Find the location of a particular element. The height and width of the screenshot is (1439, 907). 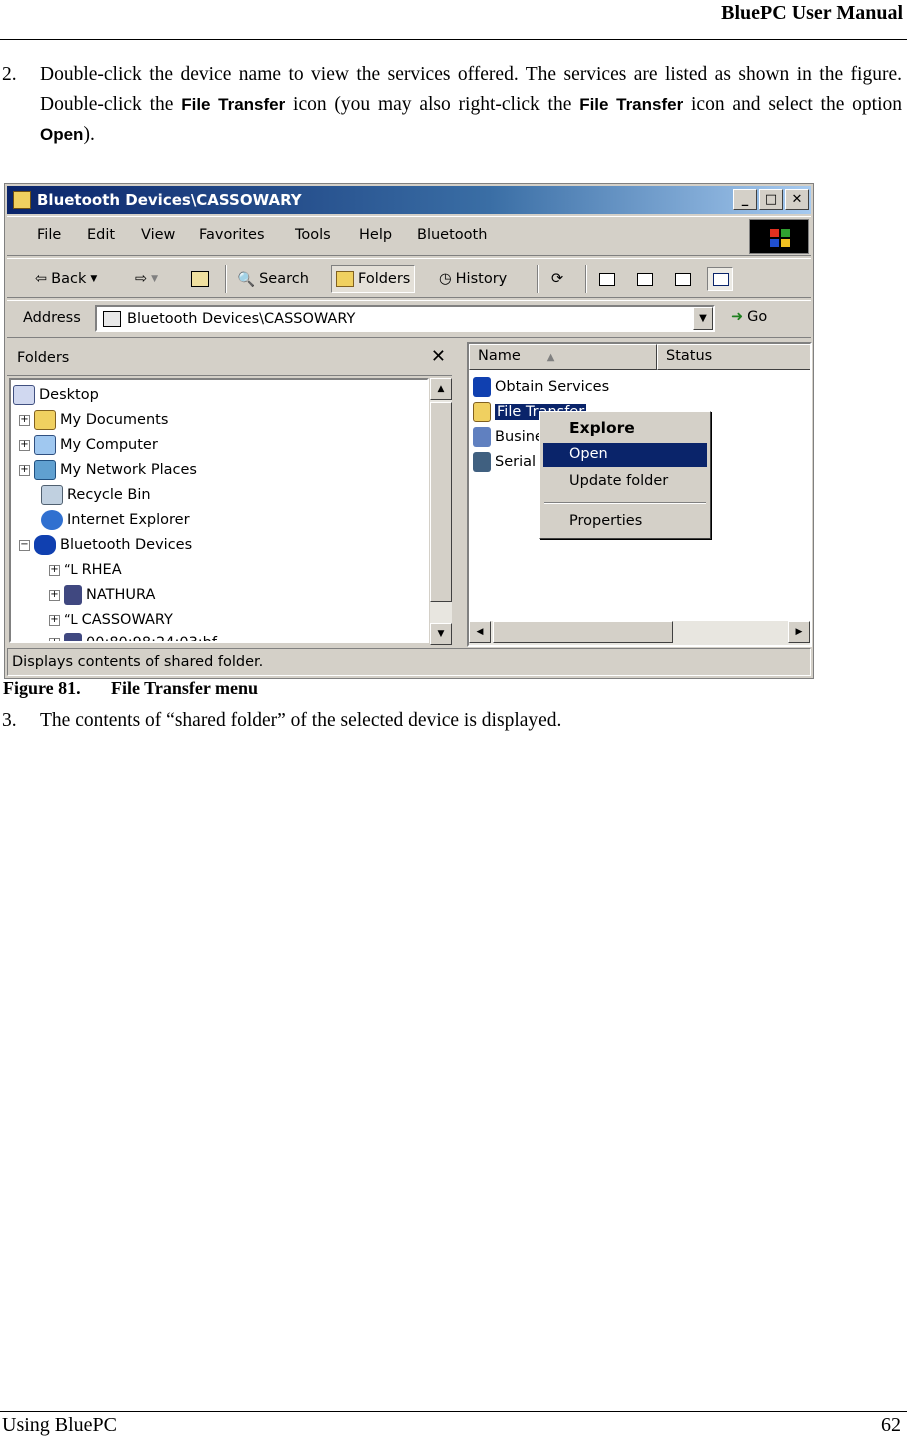

folders-pane-header: Folders ✕ is located at coordinates (229, 359).